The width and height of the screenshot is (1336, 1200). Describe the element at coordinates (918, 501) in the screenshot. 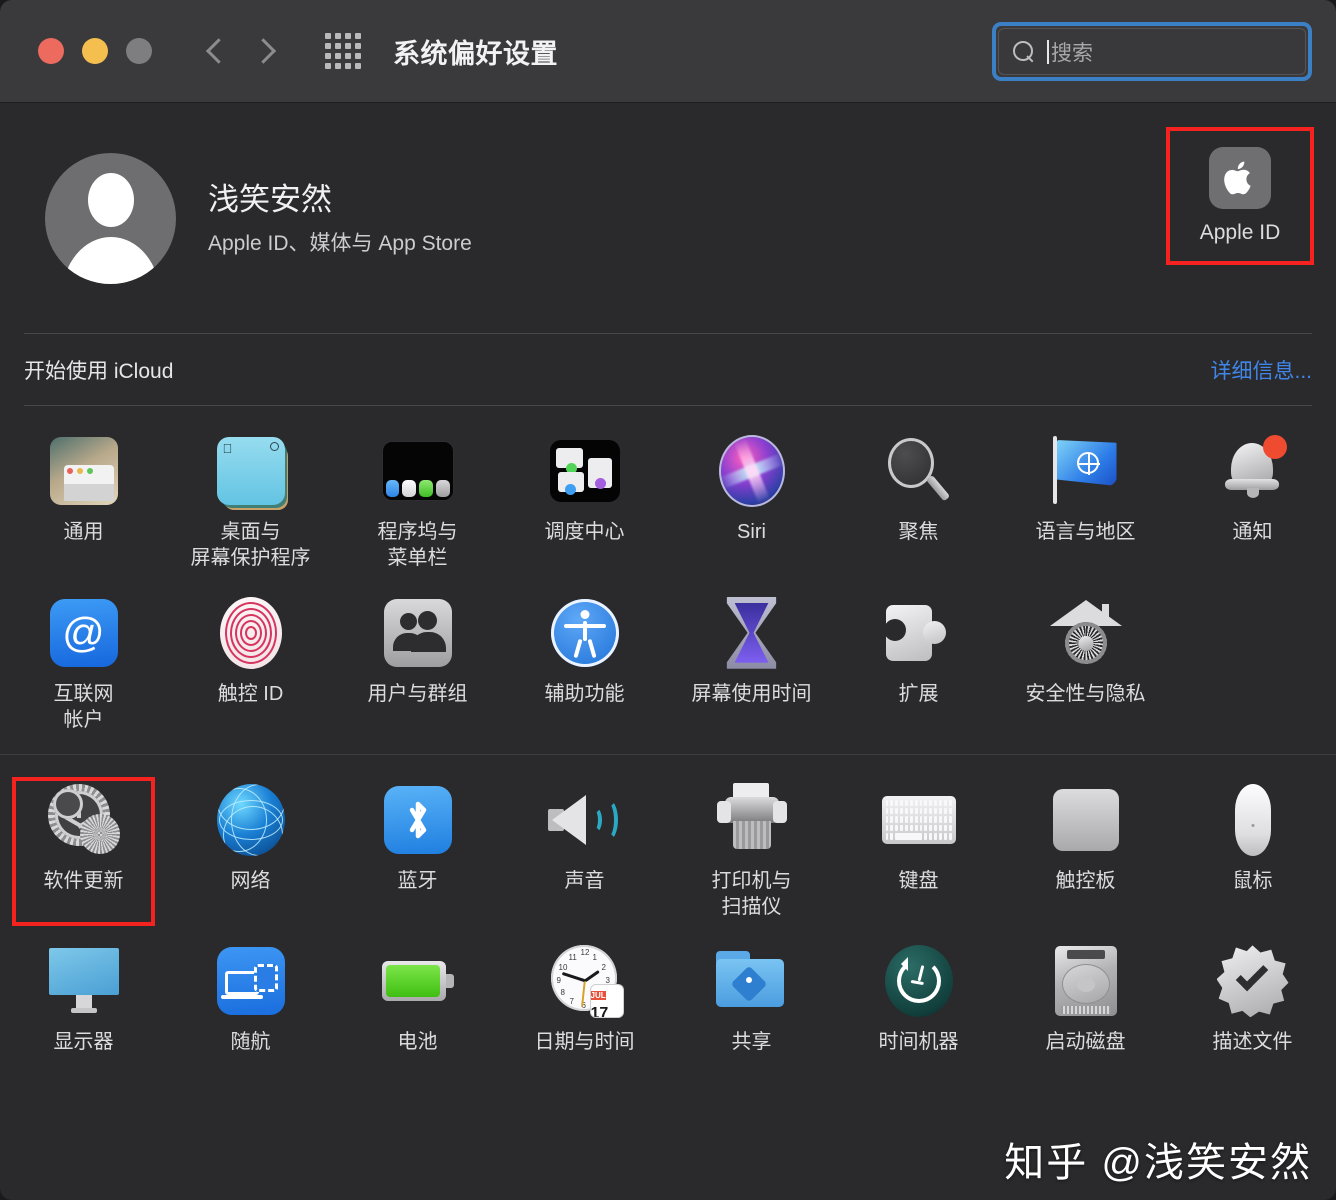

I see `pref-pane-spotlight: 聚焦` at that location.